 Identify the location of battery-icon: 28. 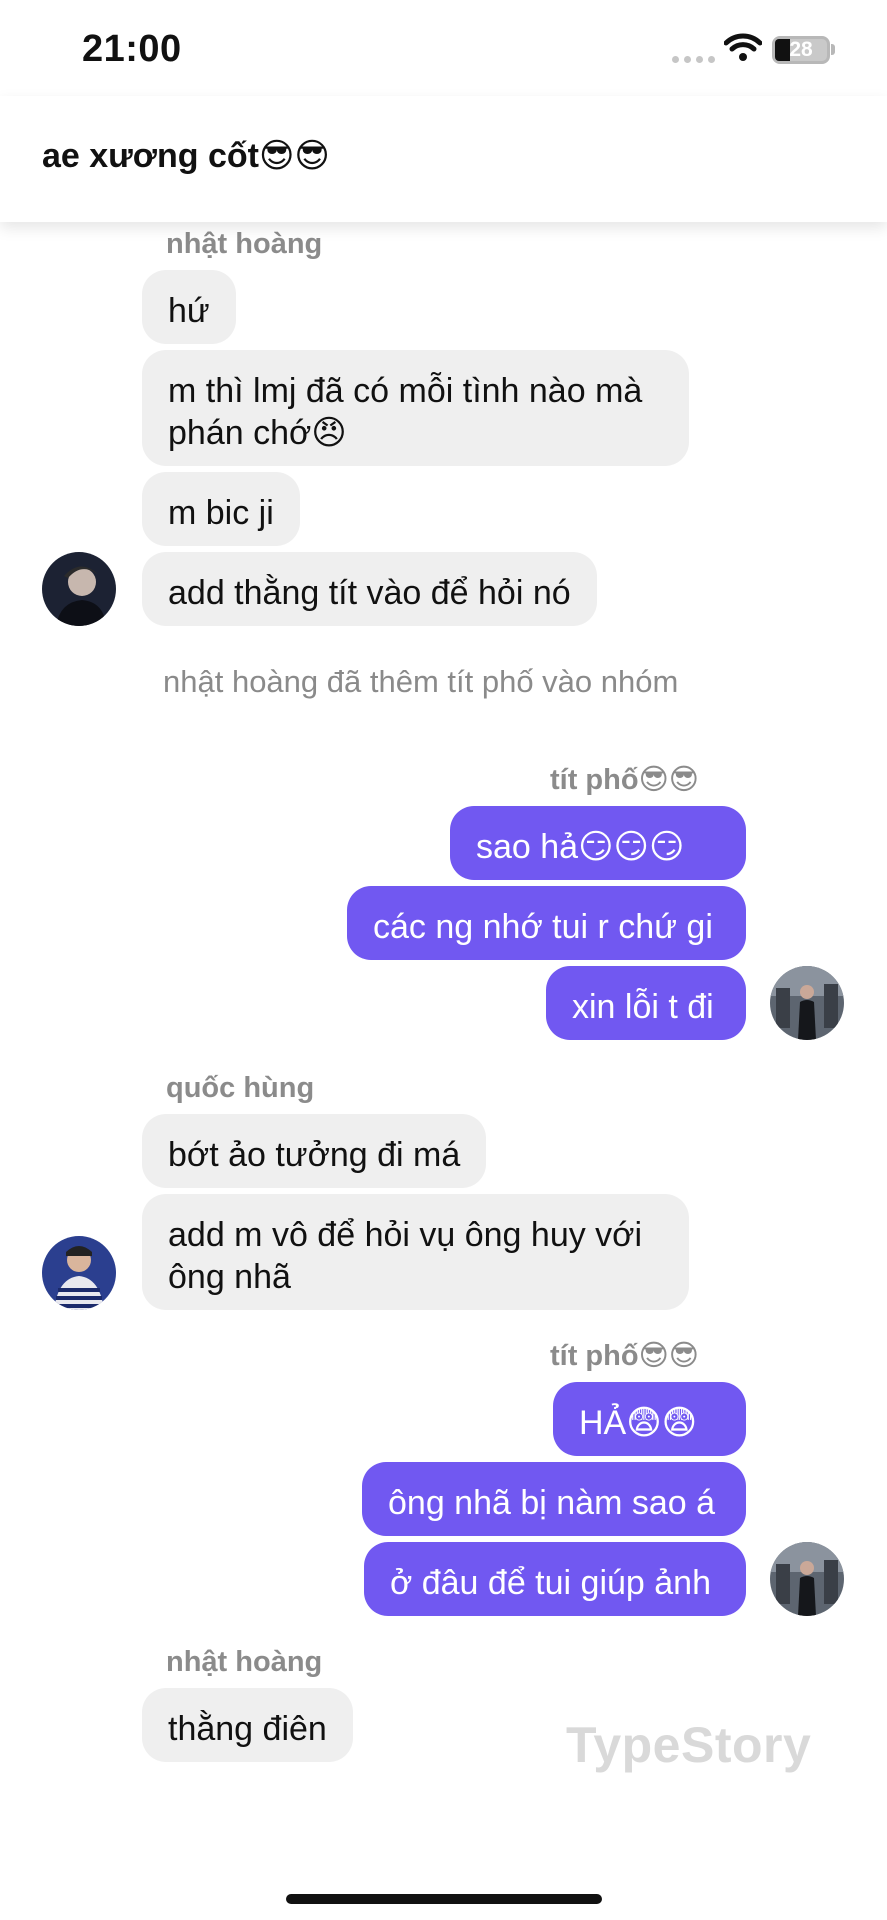
(801, 50).